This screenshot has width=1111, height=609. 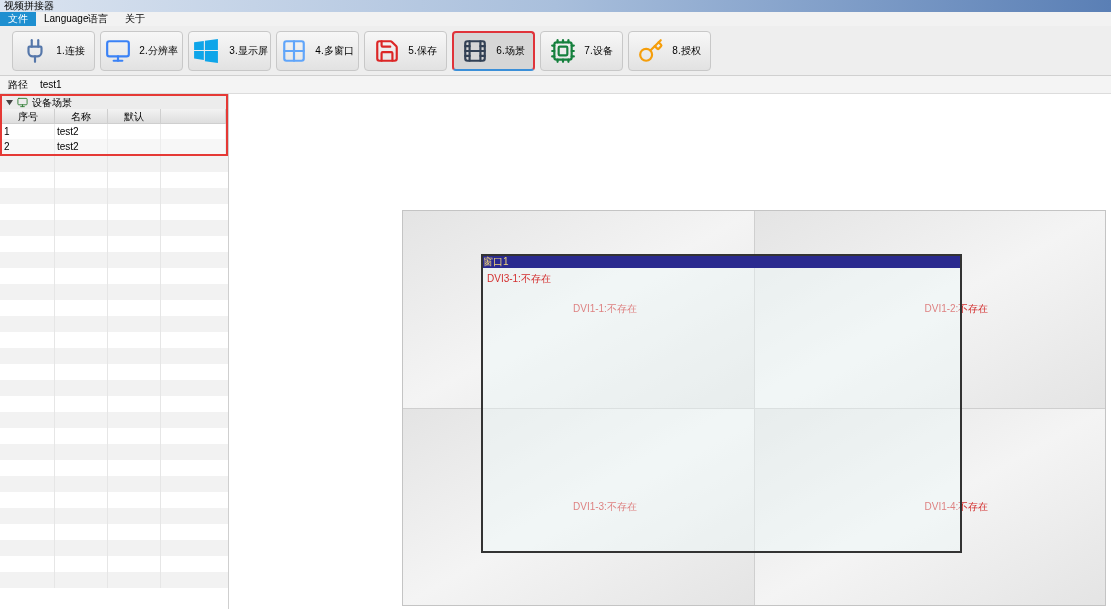 What do you see at coordinates (605, 506) in the screenshot?
I see `screen-label: DVI1-3:不存在` at bounding box center [605, 506].